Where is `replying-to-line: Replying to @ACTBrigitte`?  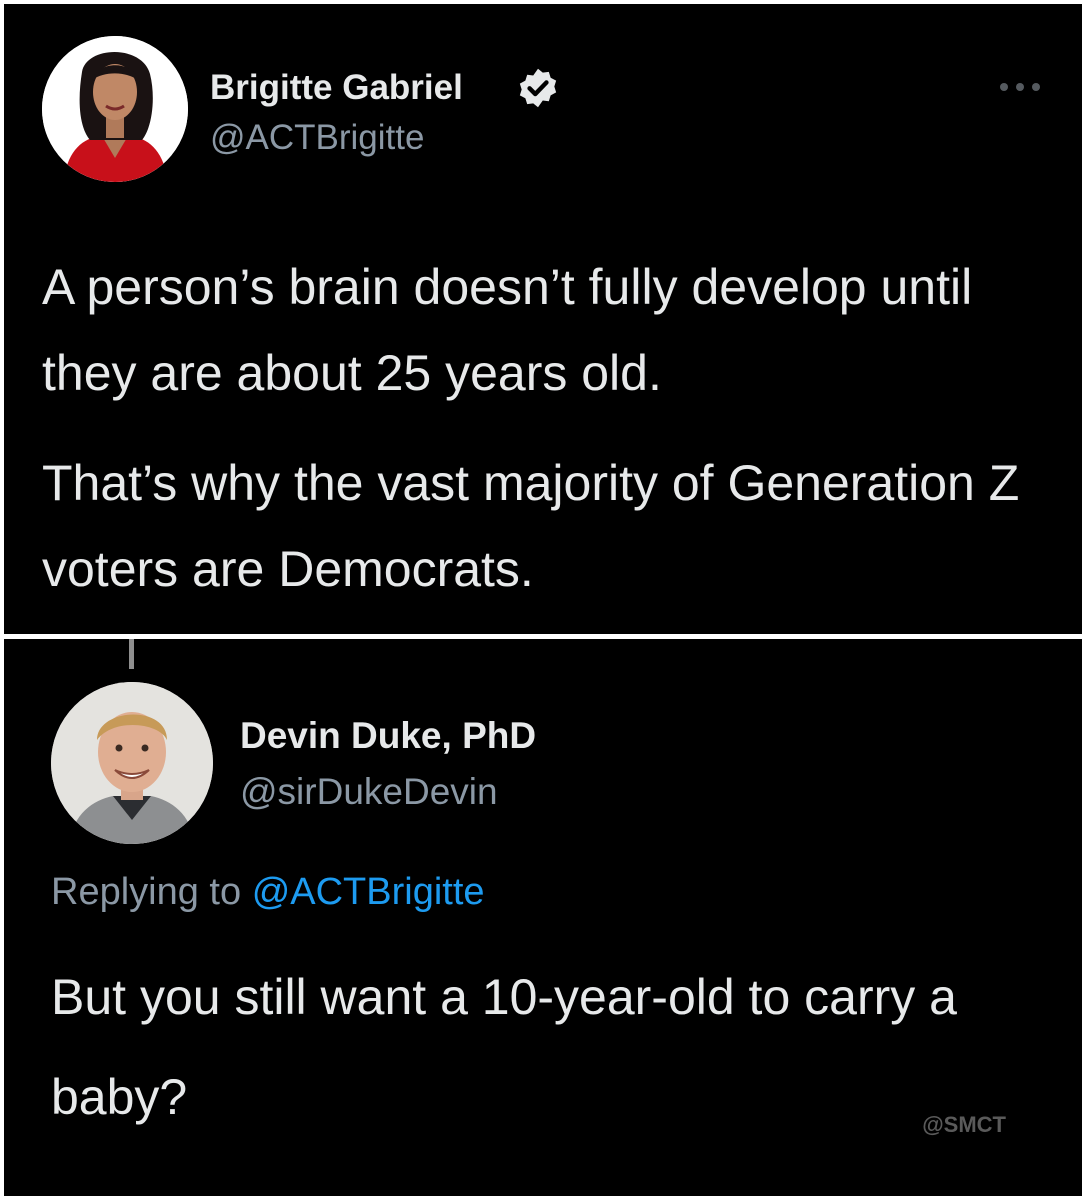
replying-to-line: Replying to @ACTBrigitte is located at coordinates (268, 892).